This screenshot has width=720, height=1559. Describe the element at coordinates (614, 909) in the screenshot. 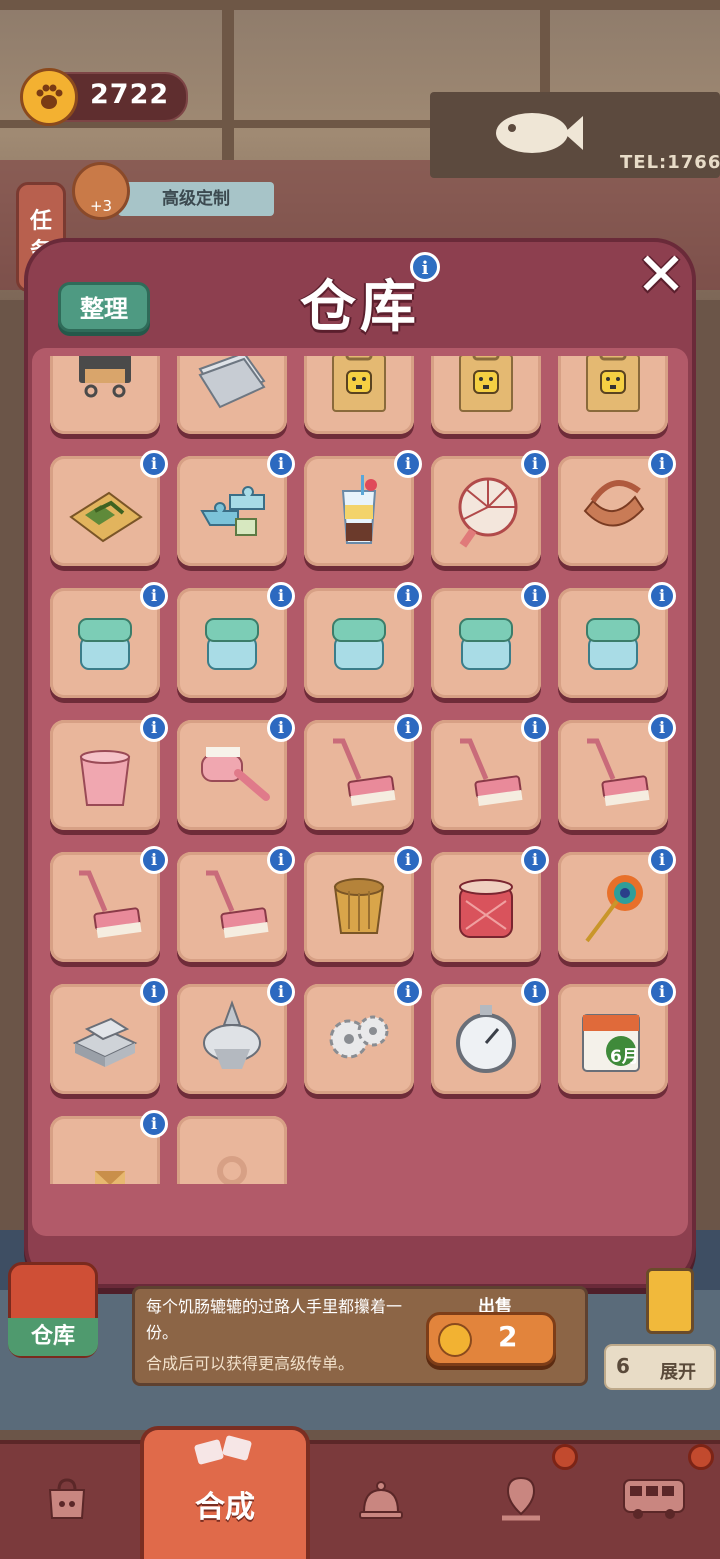

I see `peacock-feather-icon` at that location.